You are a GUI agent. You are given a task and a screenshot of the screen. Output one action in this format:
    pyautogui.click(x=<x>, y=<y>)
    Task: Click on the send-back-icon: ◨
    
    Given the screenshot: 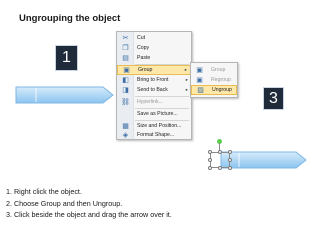 What is the action you would take?
    pyautogui.click(x=125, y=90)
    